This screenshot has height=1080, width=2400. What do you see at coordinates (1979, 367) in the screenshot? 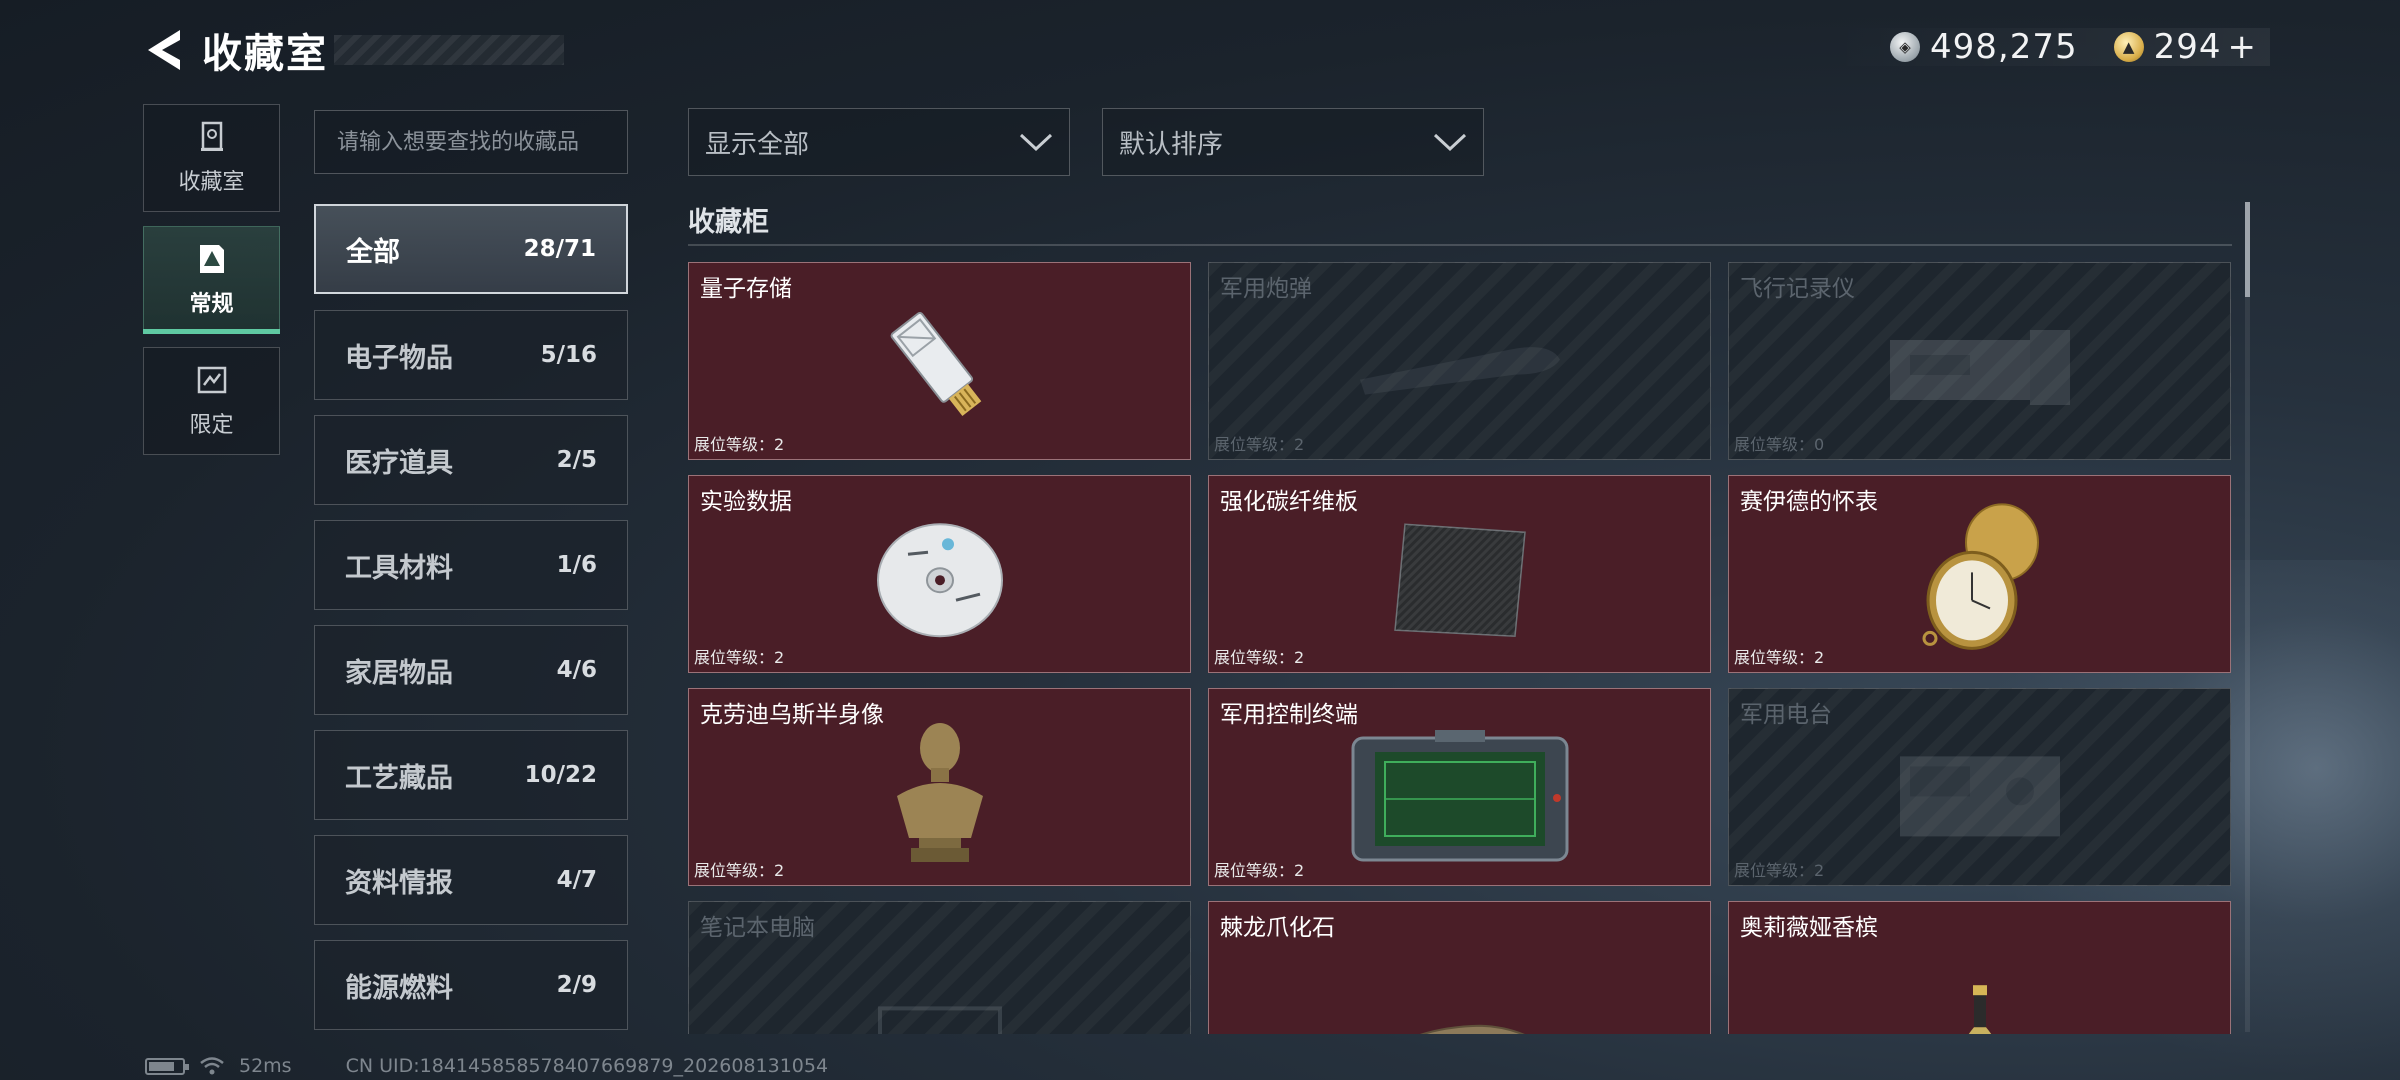
I see `recorder-icon` at bounding box center [1979, 367].